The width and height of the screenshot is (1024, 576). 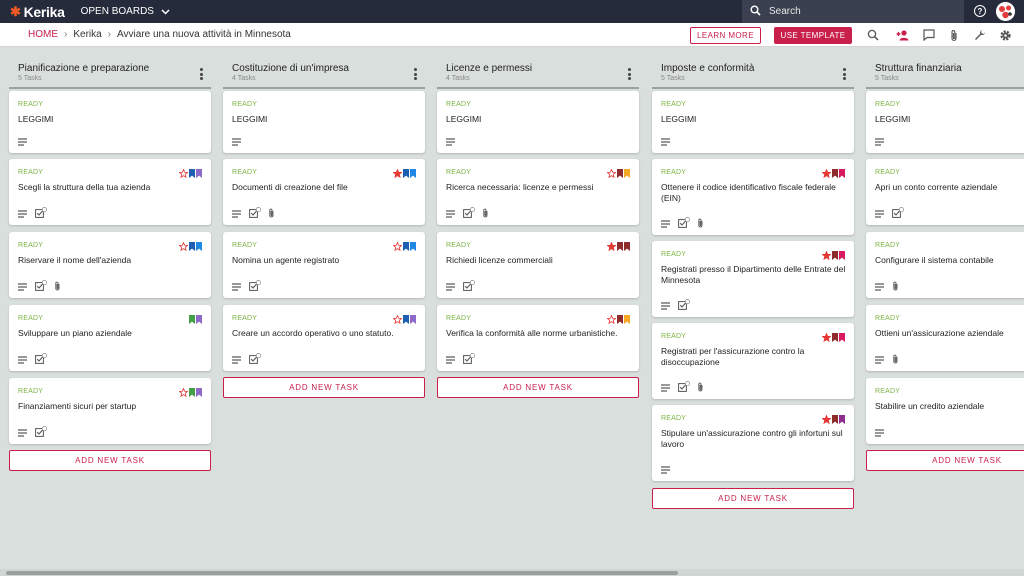 What do you see at coordinates (1005, 35) in the screenshot?
I see `gear-icon` at bounding box center [1005, 35].